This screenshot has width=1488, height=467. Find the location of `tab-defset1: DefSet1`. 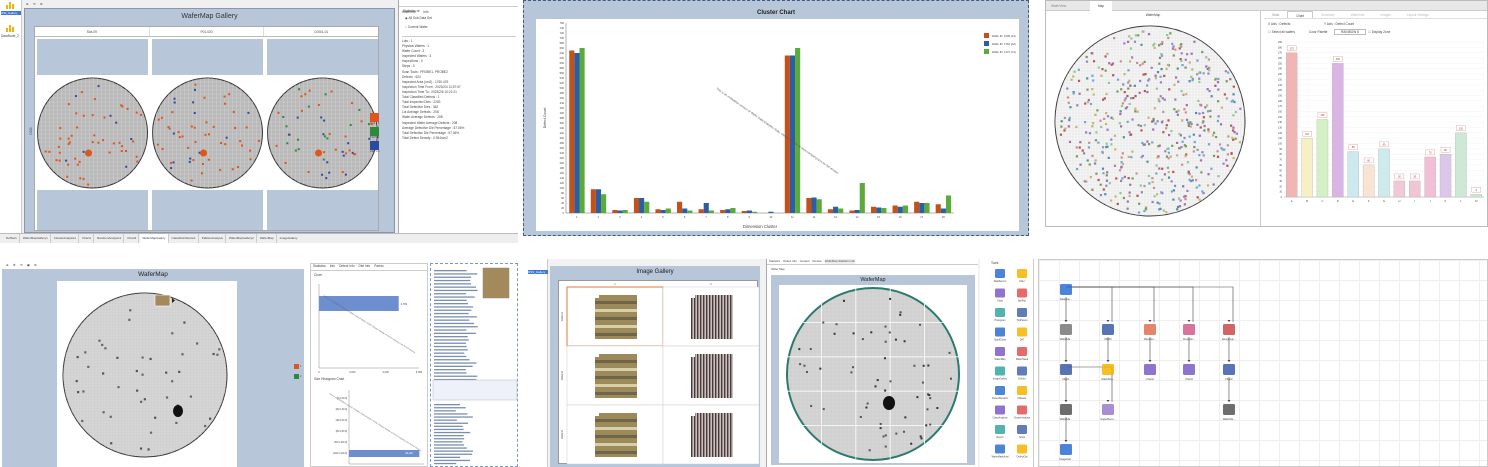

tab-defset1: DefSet1 is located at coordinates (12, 238).